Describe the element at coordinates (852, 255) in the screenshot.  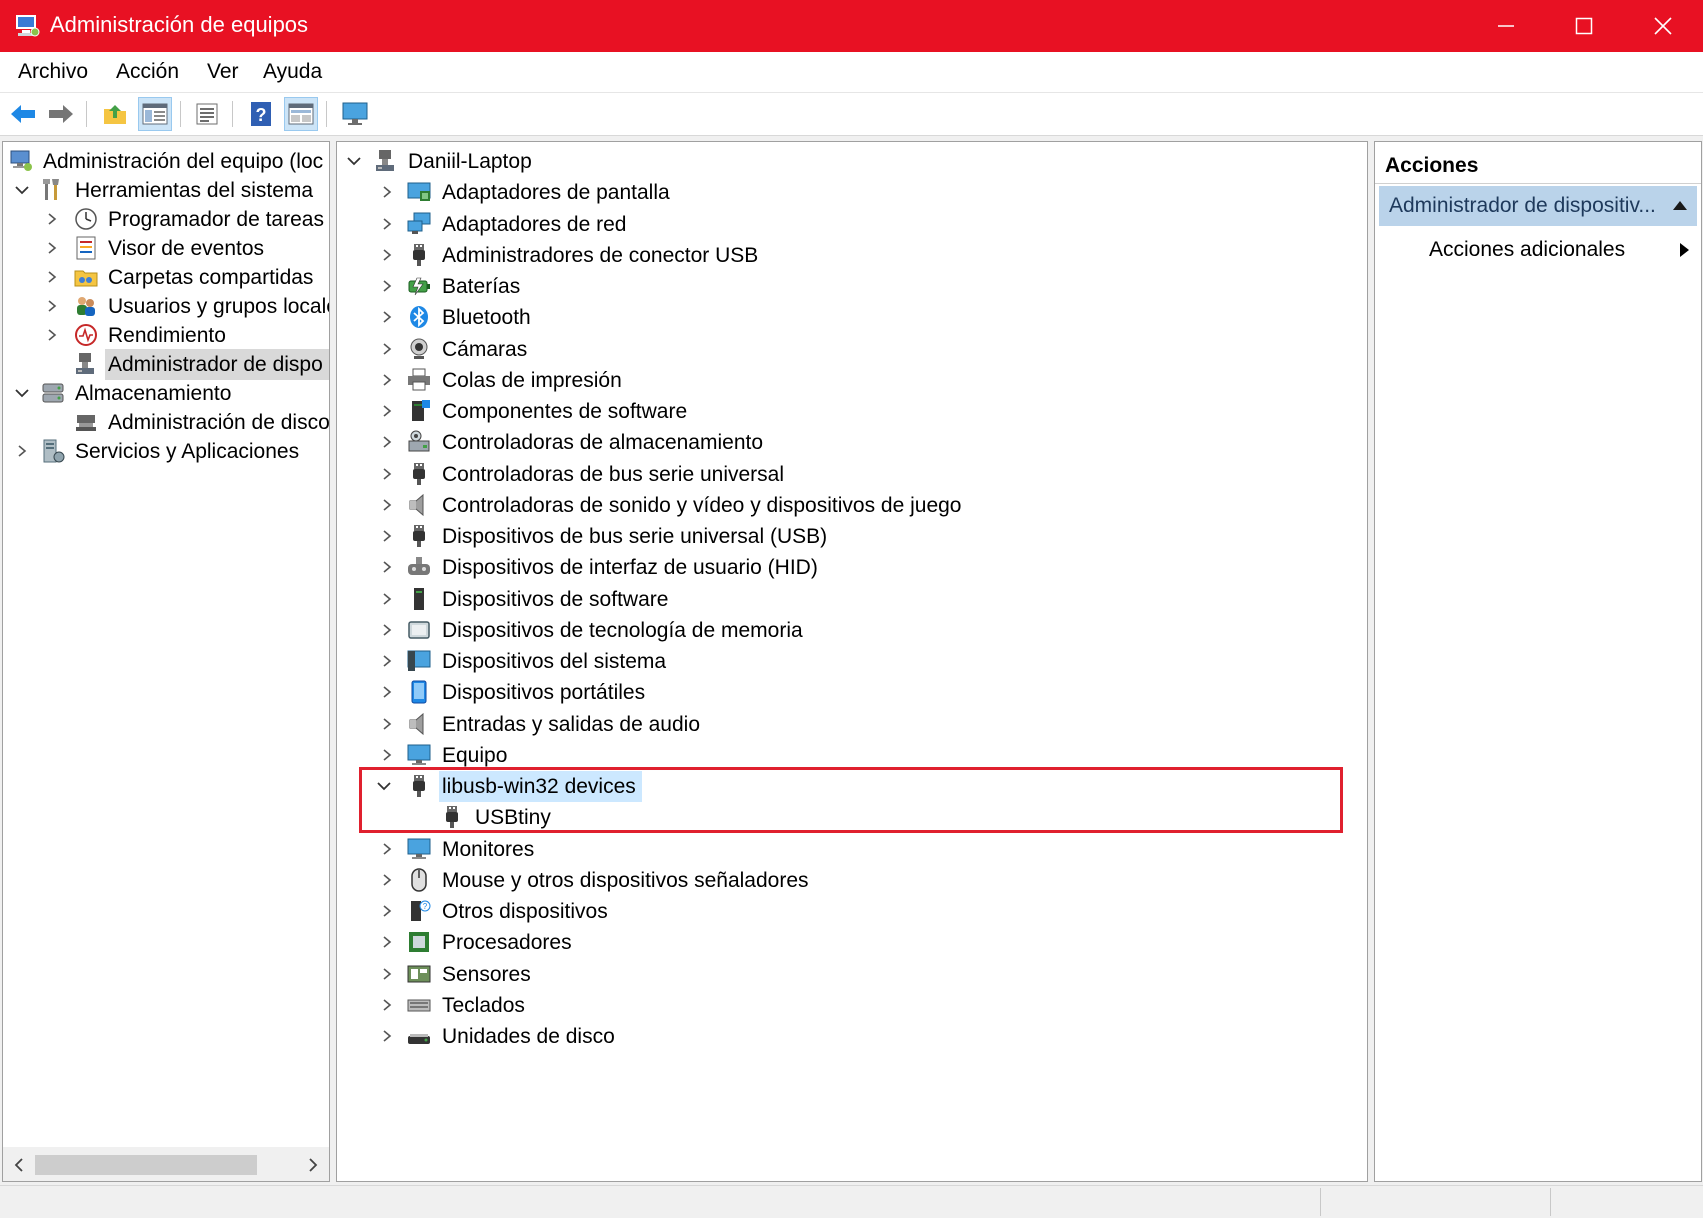
I see `device-category-administradores-de-conector-usb: Administradores de conector USB` at that location.